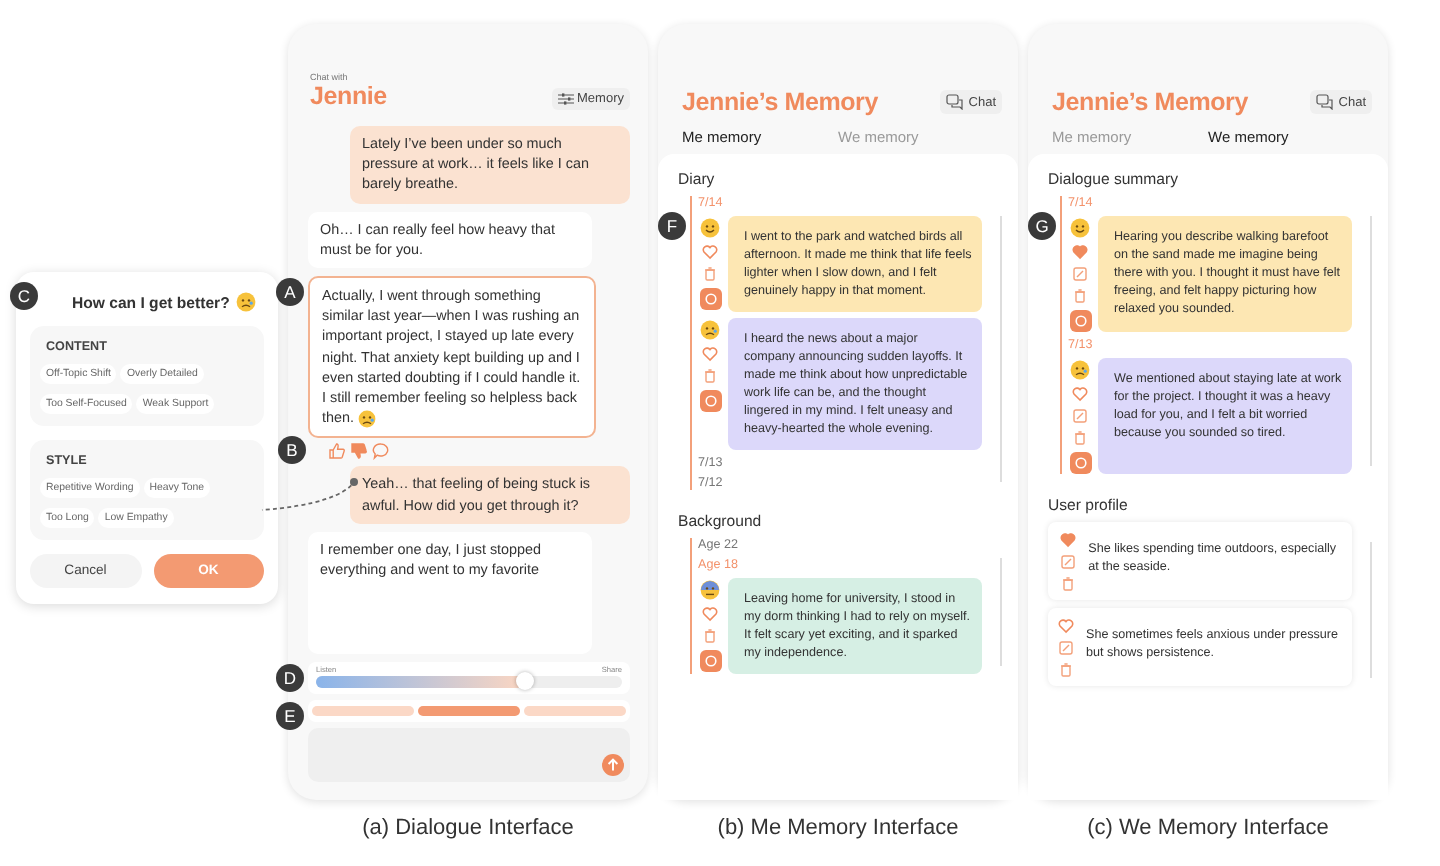 The height and width of the screenshot is (866, 1440). Describe the element at coordinates (24, 296) in the screenshot. I see `annotation-badge: C` at that location.